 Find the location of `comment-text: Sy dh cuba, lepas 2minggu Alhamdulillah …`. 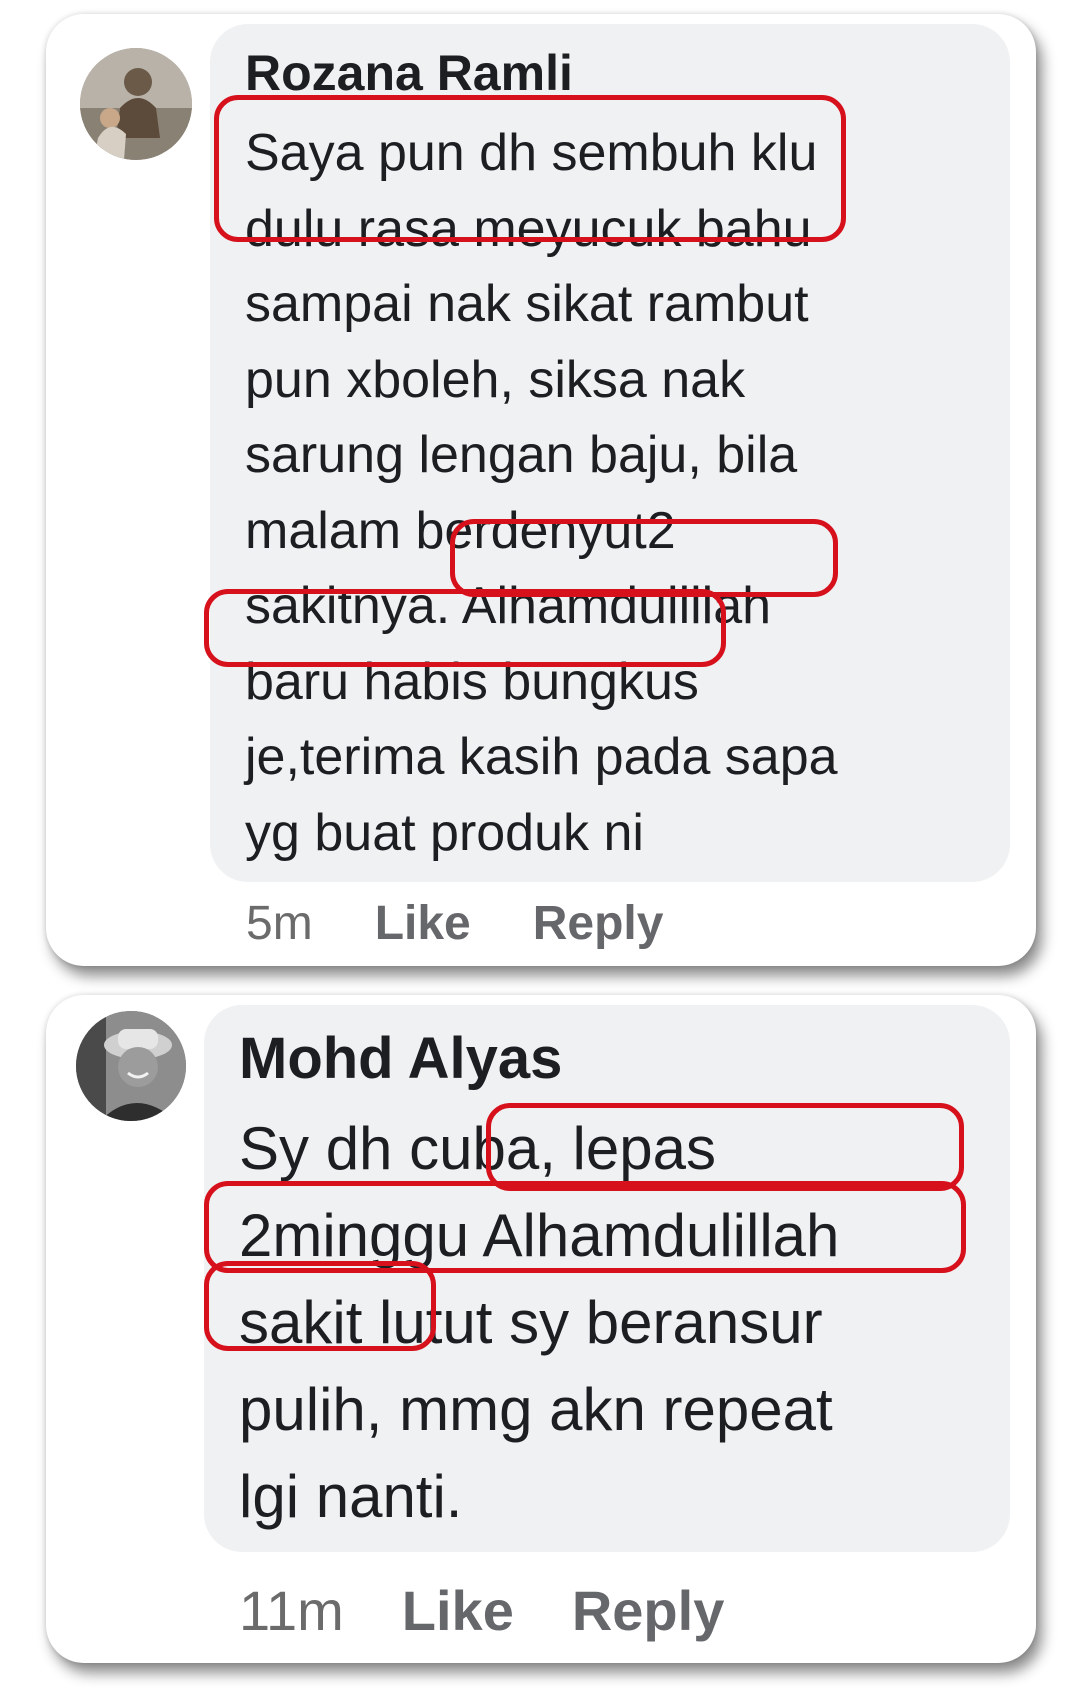

comment-text: Sy dh cuba, lepas 2minggu Alhamdulillah … is located at coordinates (539, 1322).